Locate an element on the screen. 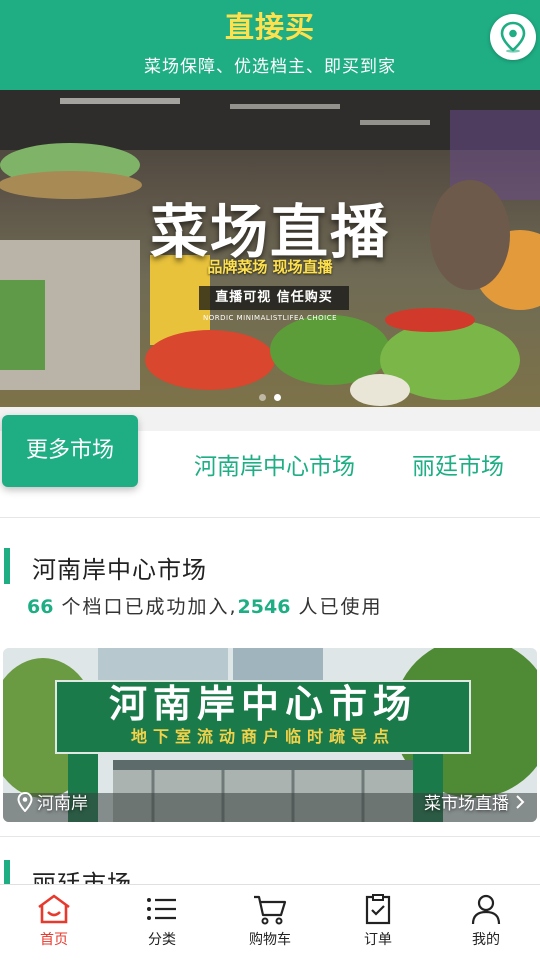  nav-profile-label: 我的 is located at coordinates (486, 940).